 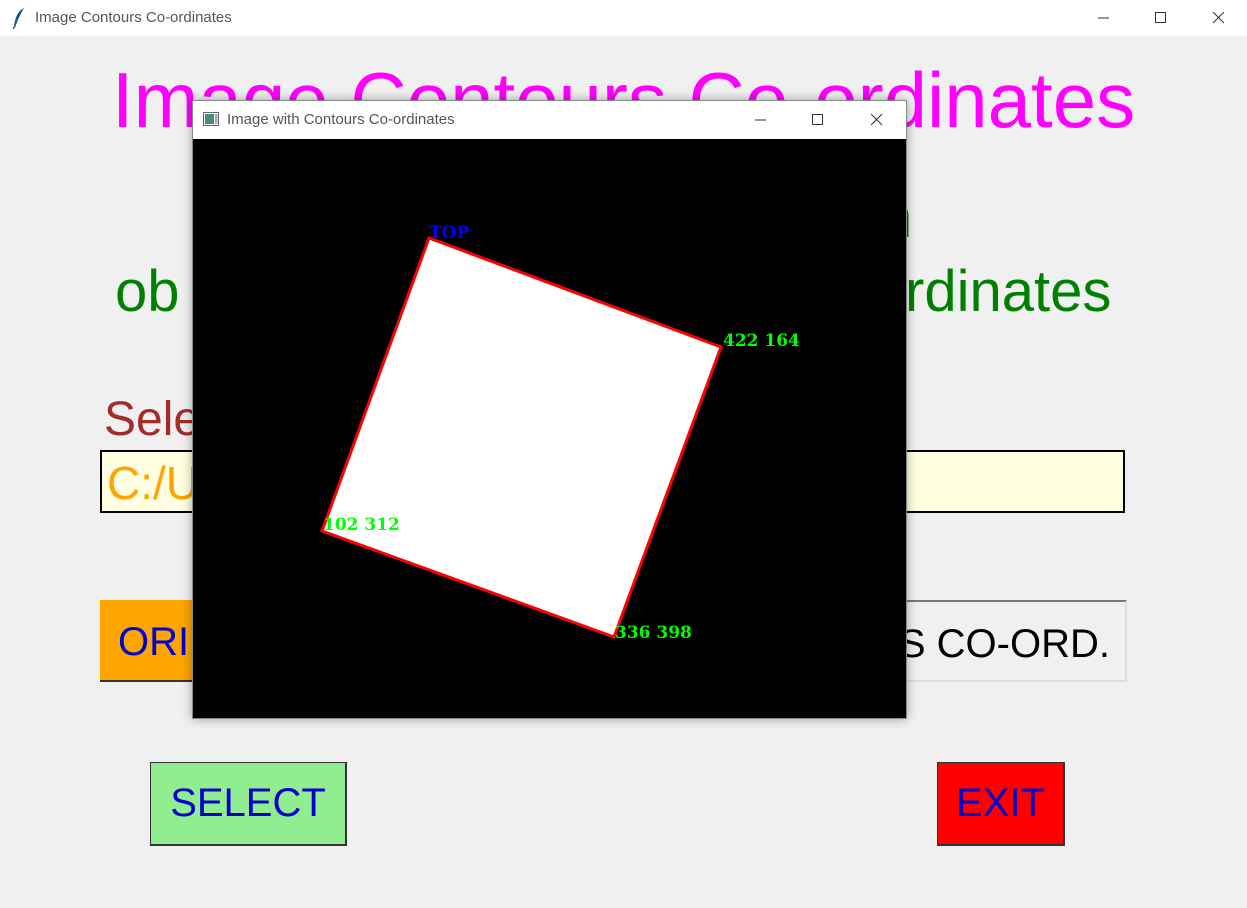 I want to click on contours-button-label: S CO-ORD., so click(x=1007, y=644).